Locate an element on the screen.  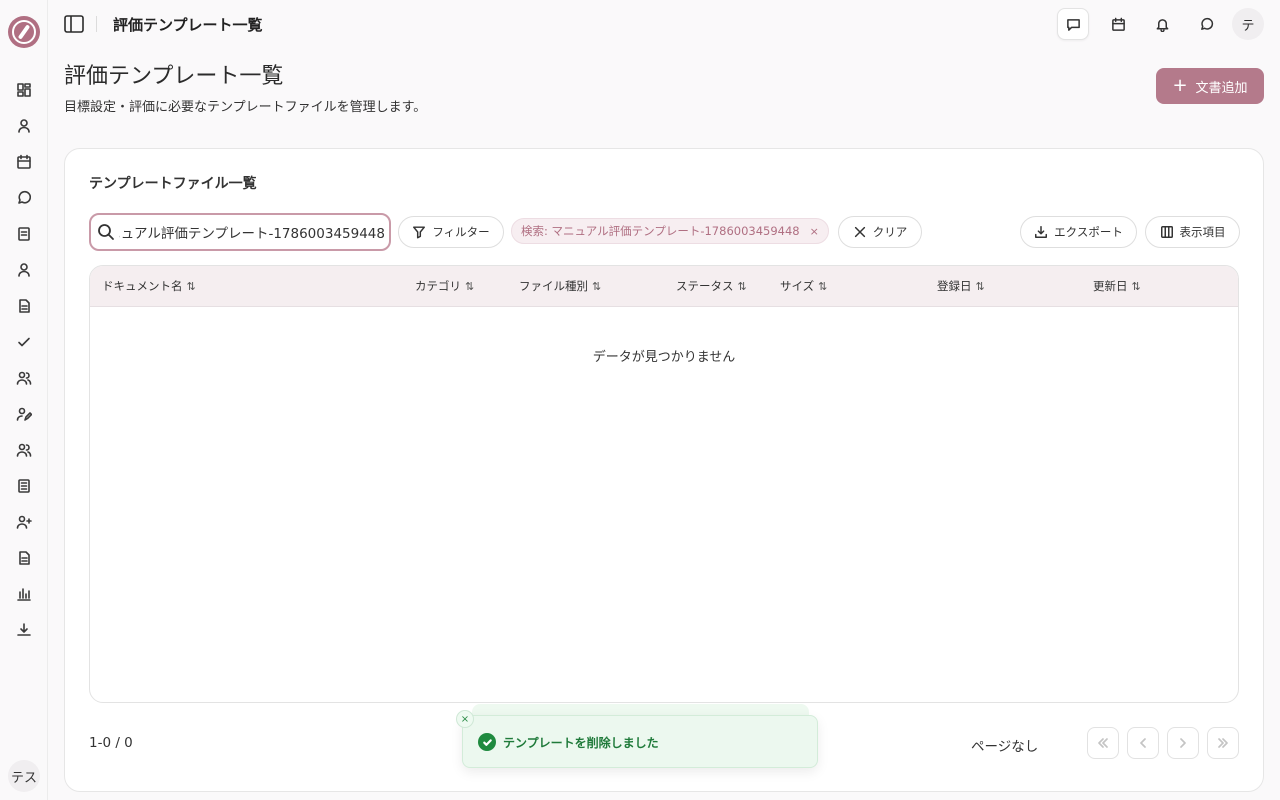
chevron-right-icon is located at coordinates (1183, 743).